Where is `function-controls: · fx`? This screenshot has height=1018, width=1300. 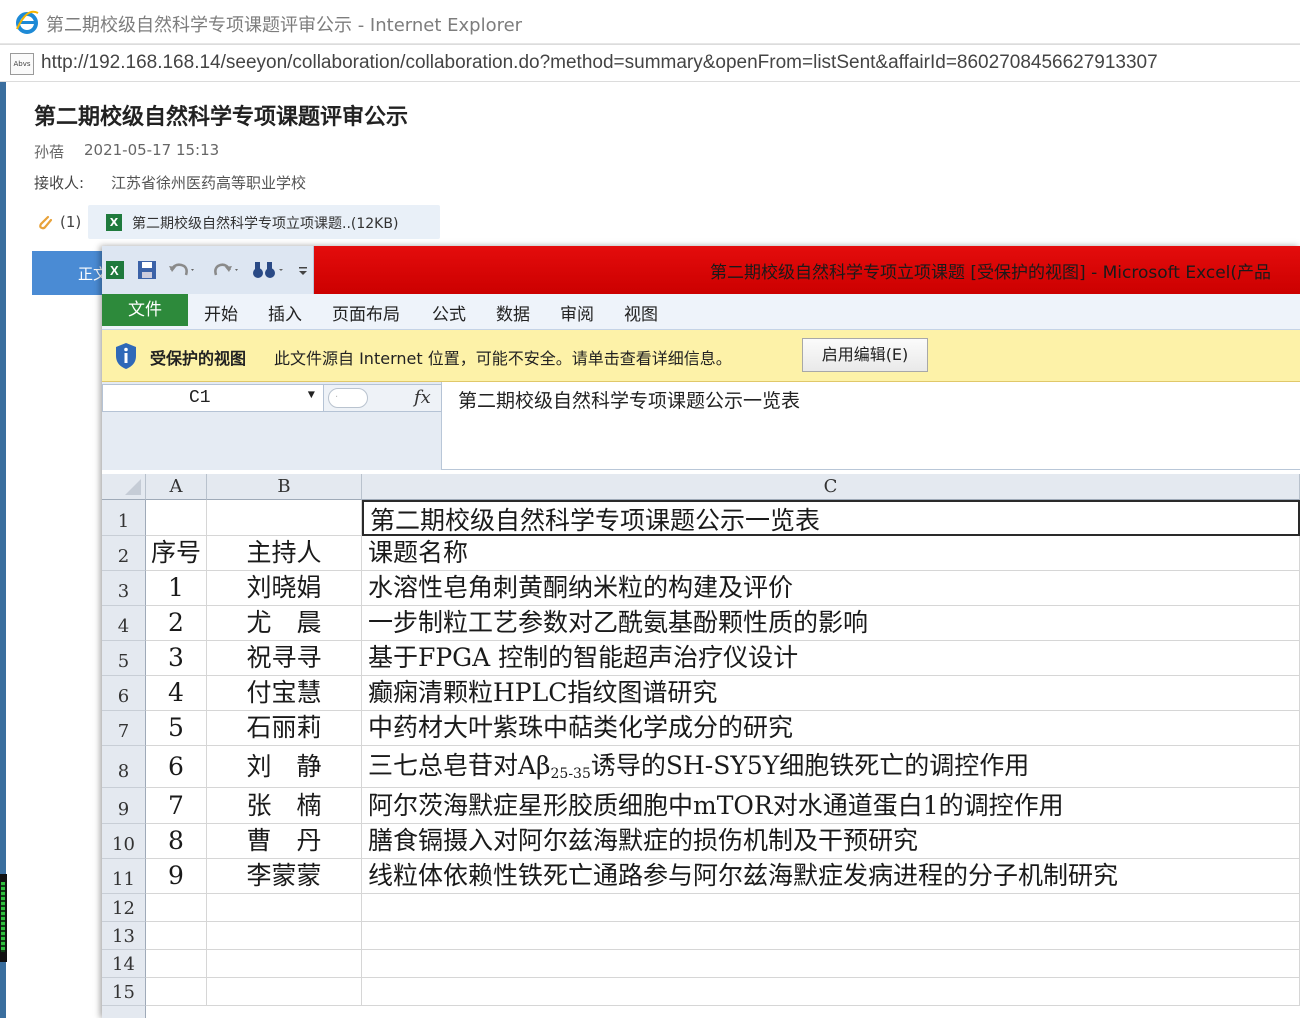
function-controls: · fx is located at coordinates (383, 398).